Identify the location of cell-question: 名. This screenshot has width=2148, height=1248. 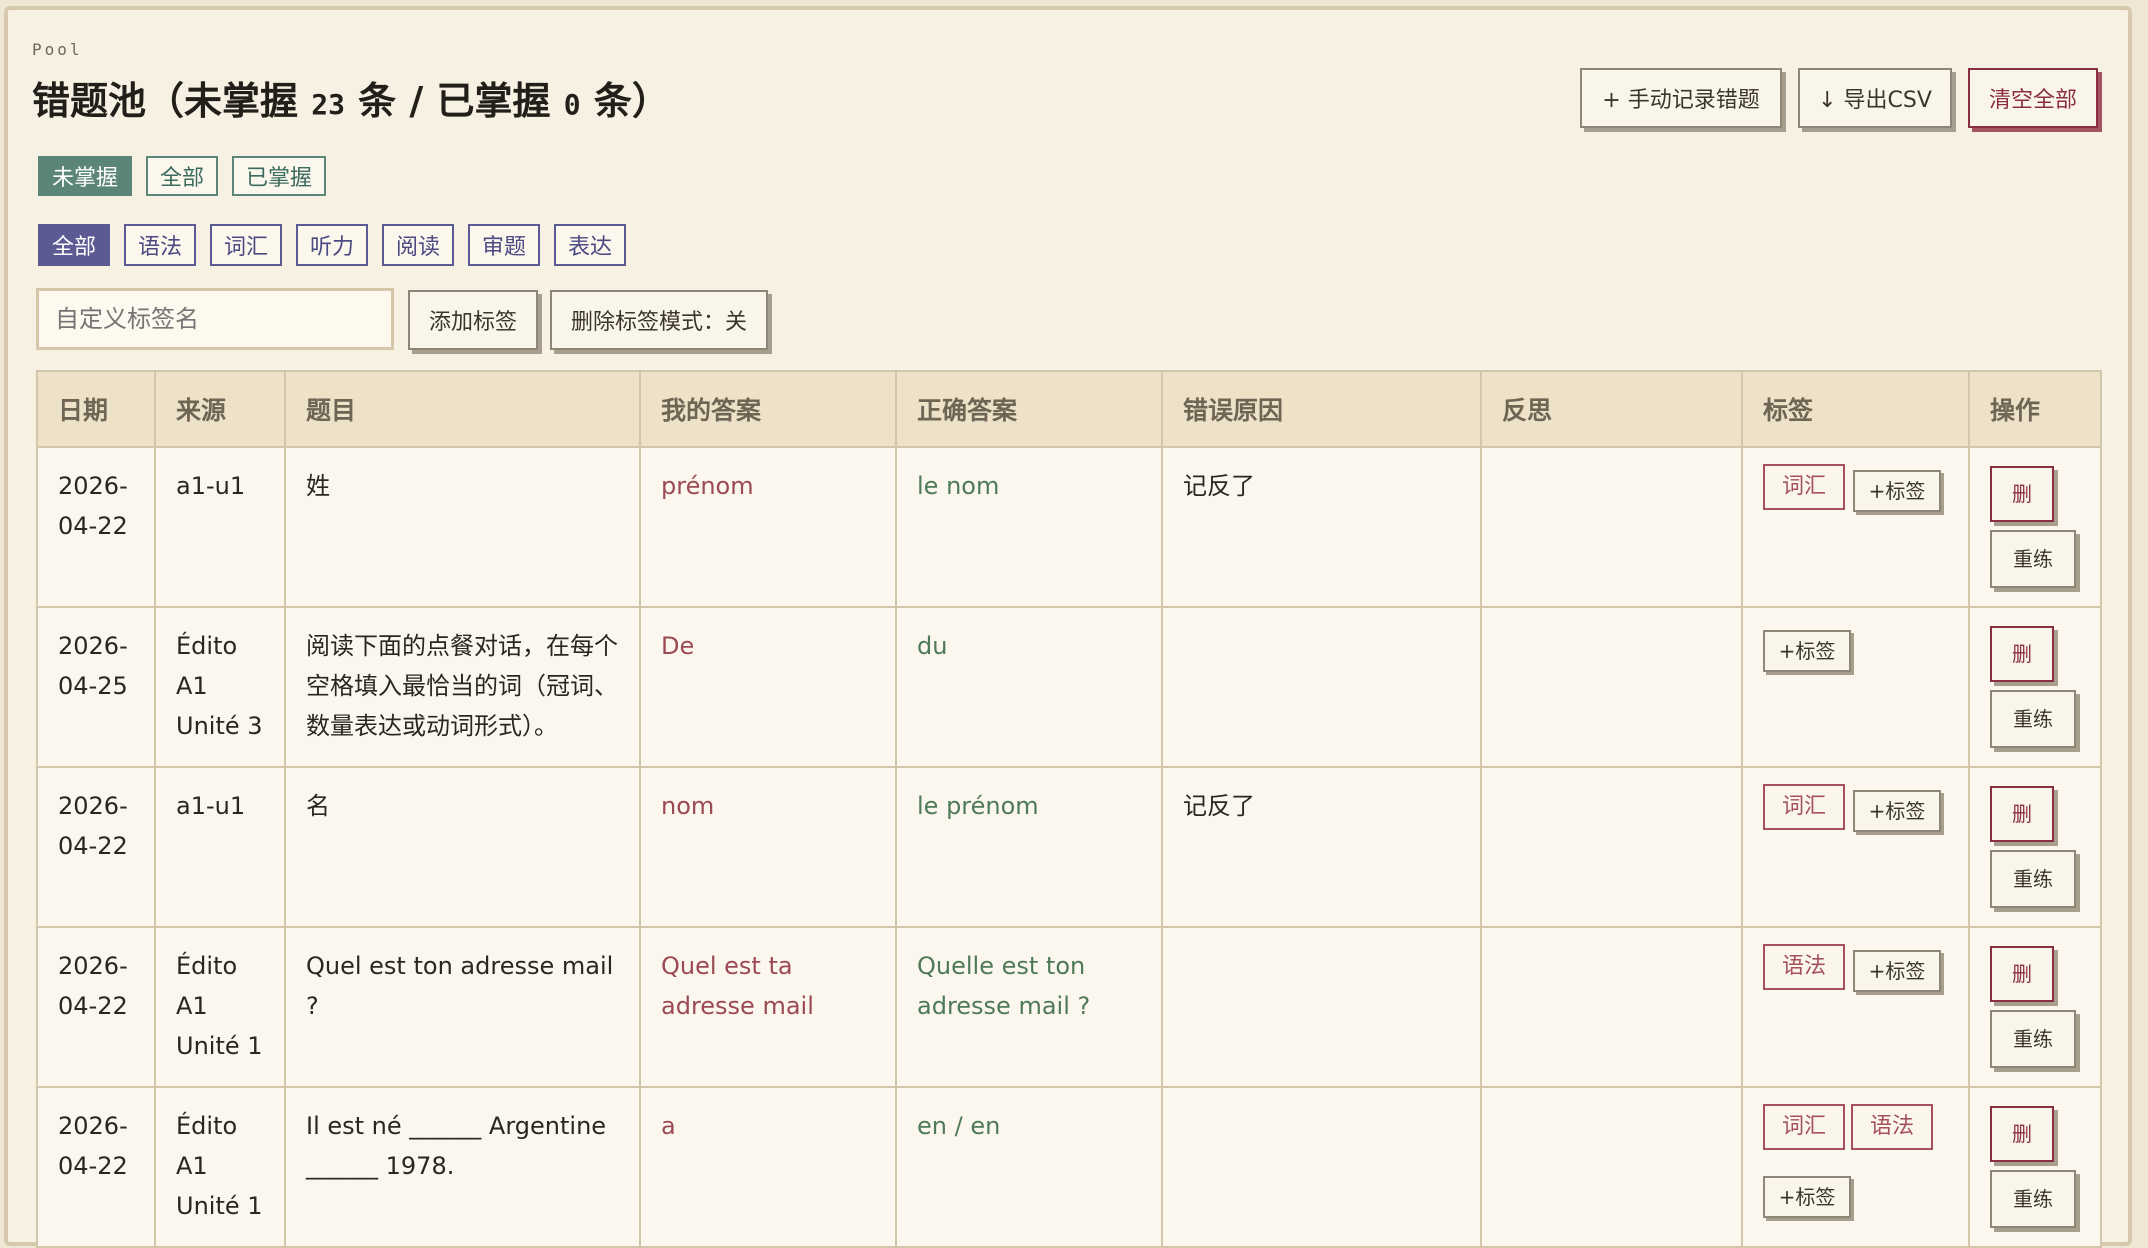
(462, 847).